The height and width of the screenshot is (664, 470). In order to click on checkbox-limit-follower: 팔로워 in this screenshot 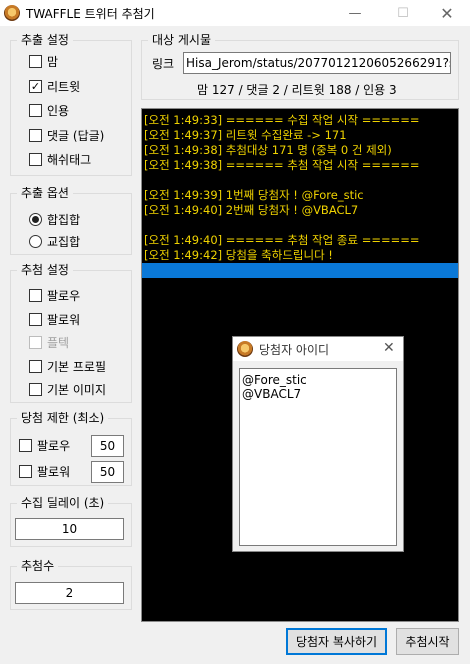, I will do `click(44, 471)`.